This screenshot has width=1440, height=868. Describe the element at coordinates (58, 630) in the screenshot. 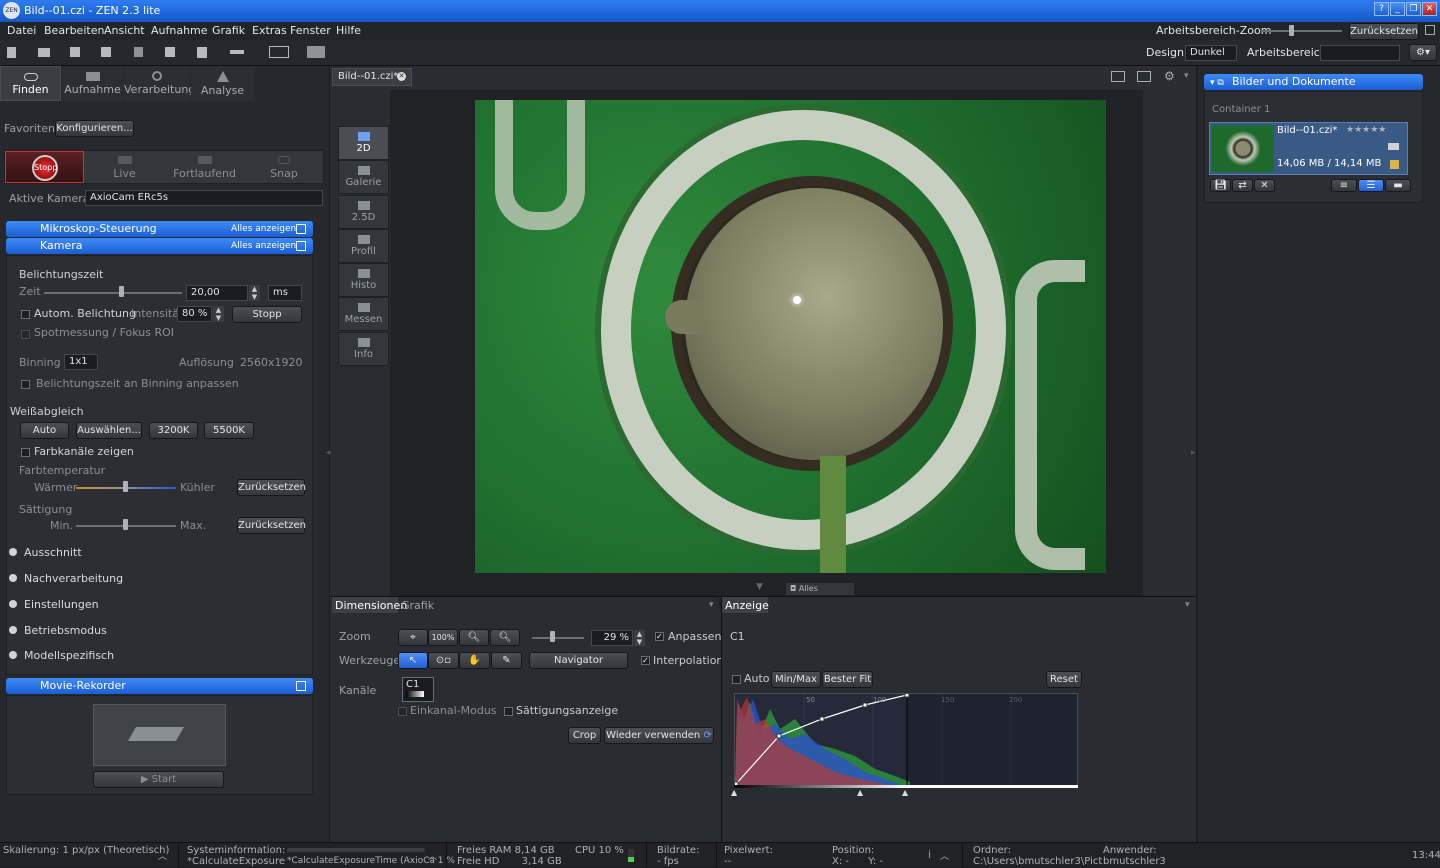

I see `section-betriebsmodus: Betriebsmodus` at that location.